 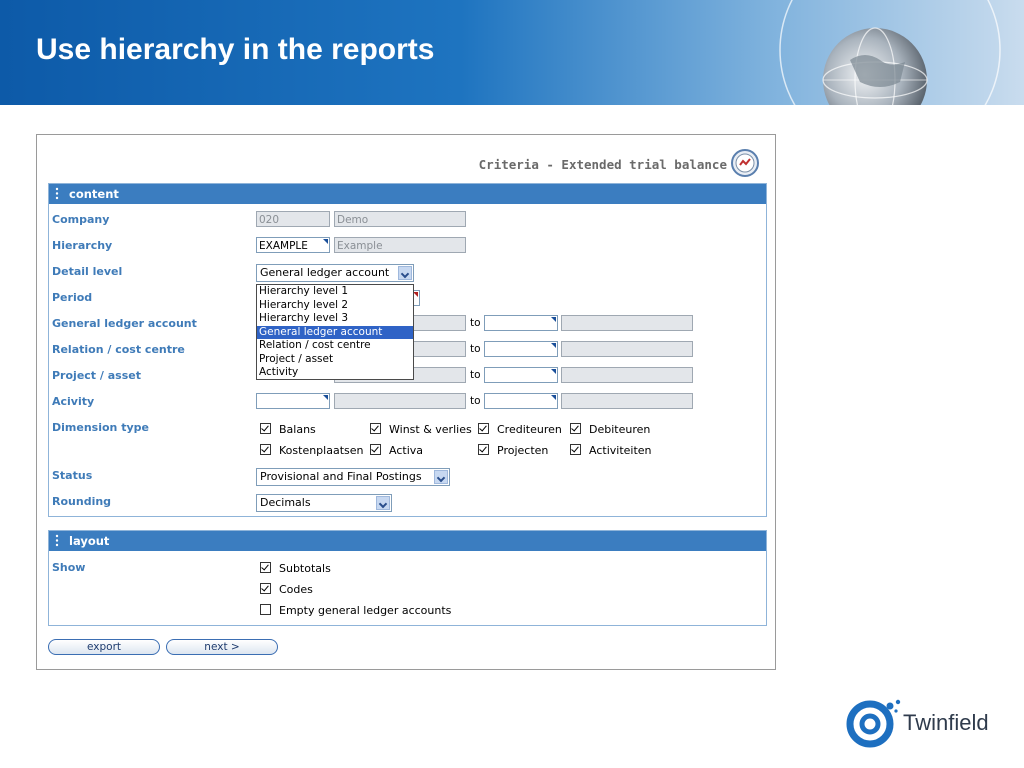 What do you see at coordinates (602, 164) in the screenshot?
I see `window-title: Criteria - Extended trial balance` at bounding box center [602, 164].